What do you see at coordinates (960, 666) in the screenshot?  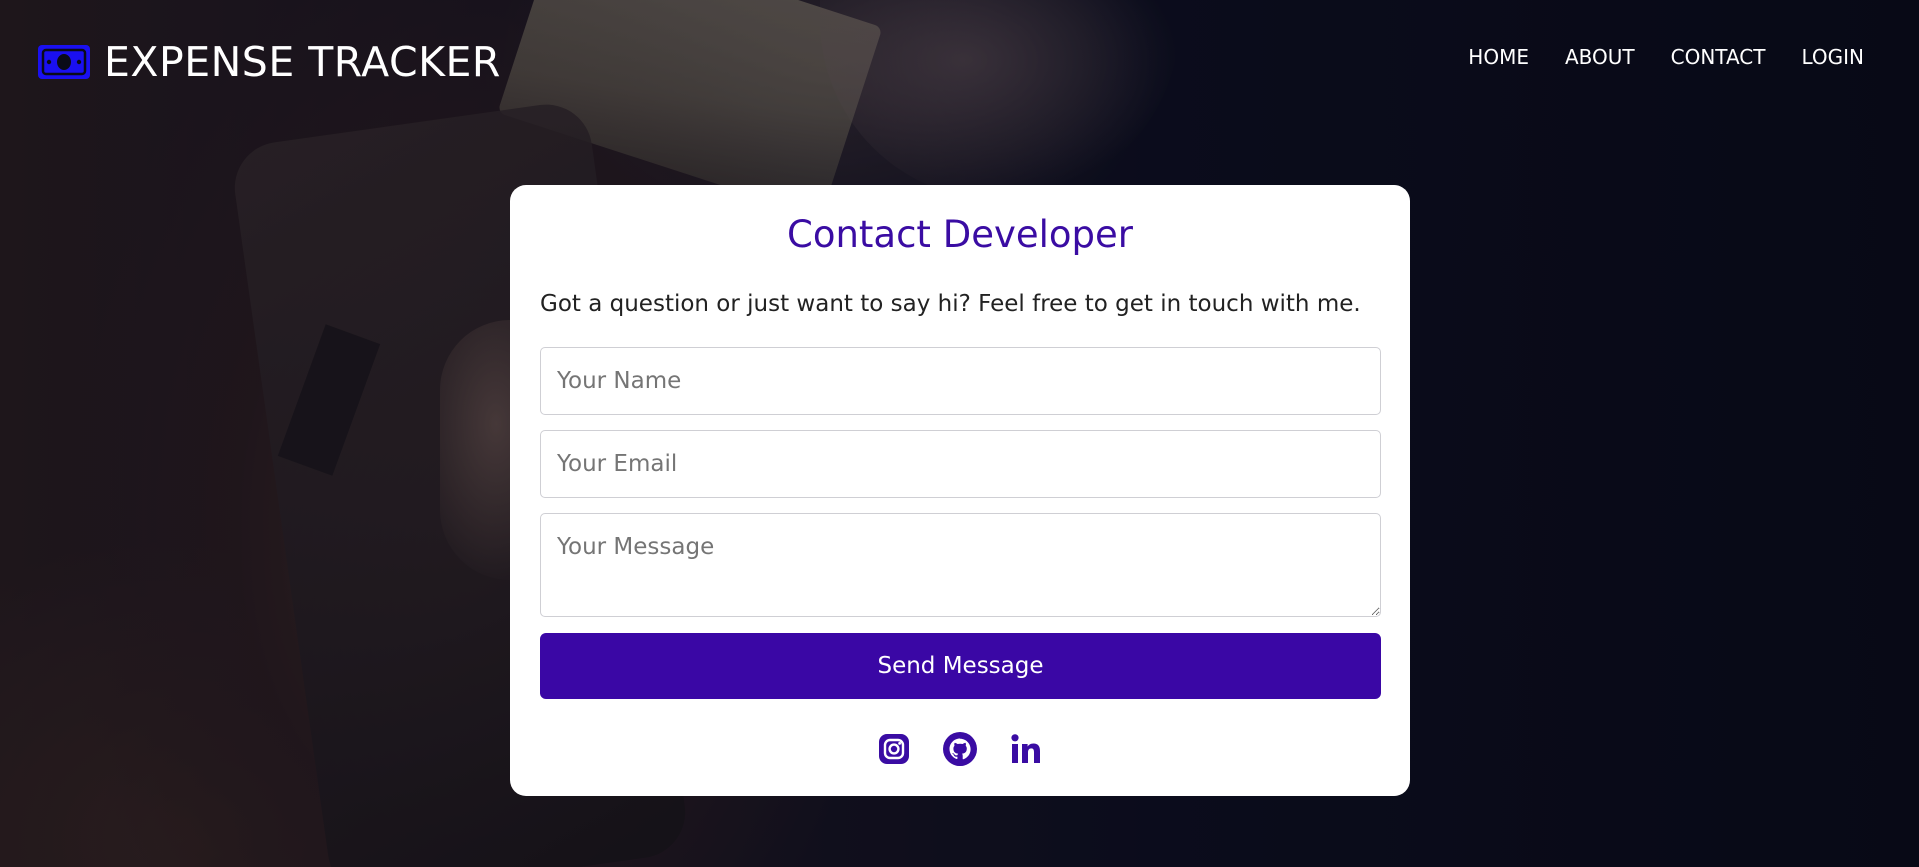 I see `send-message-button: Send Message` at bounding box center [960, 666].